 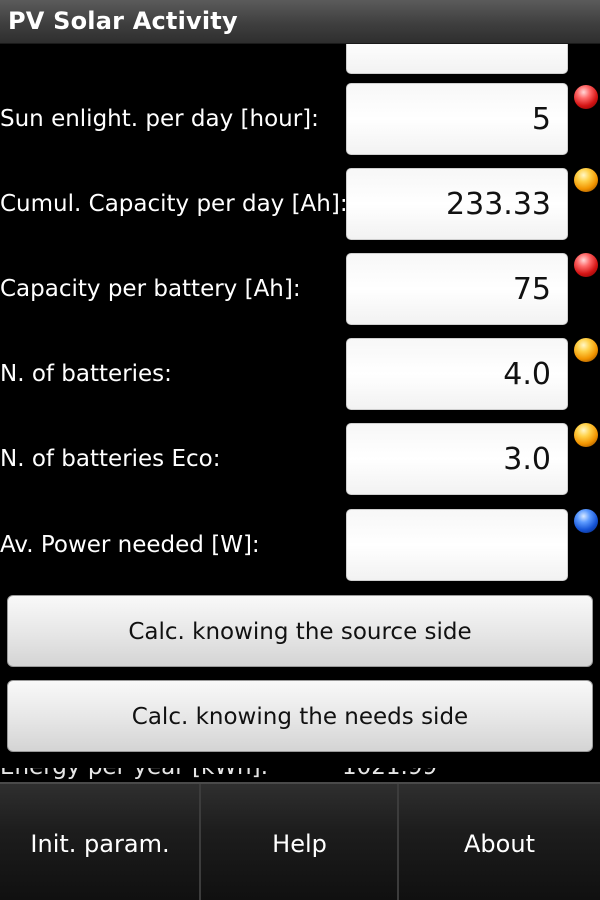 What do you see at coordinates (300, 775) in the screenshot?
I see `partial-energy-row: Energy per year [kWh]: 1021.99` at bounding box center [300, 775].